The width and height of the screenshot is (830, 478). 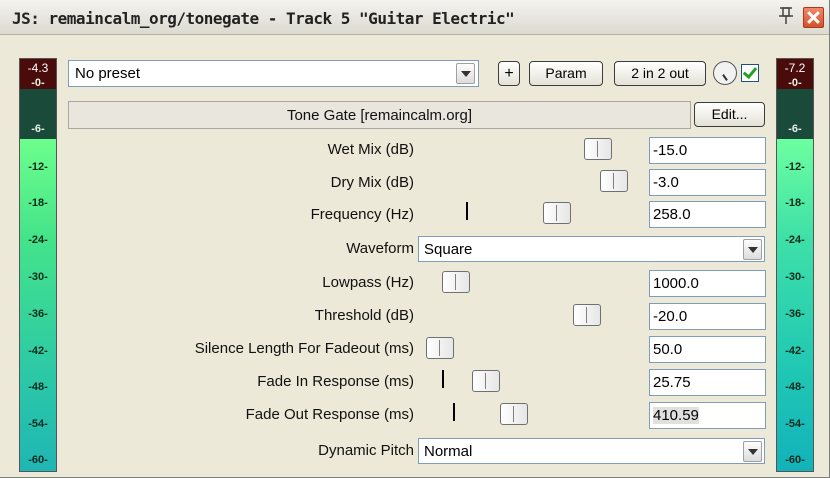 I want to click on dynamic-pitch-select: Normal, so click(x=591, y=451).